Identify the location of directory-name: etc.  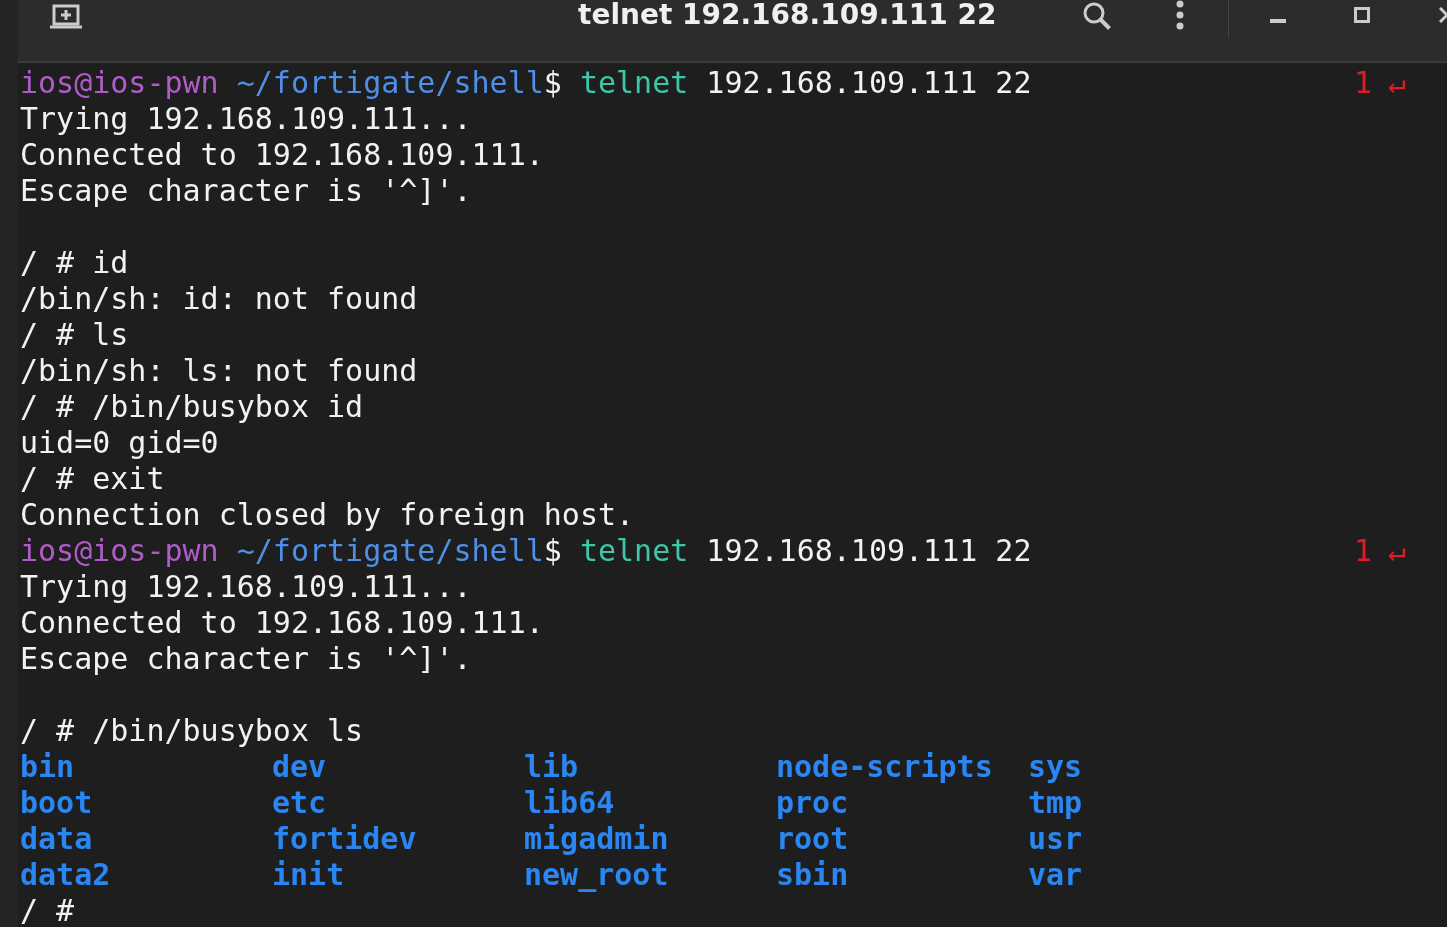
(300, 803).